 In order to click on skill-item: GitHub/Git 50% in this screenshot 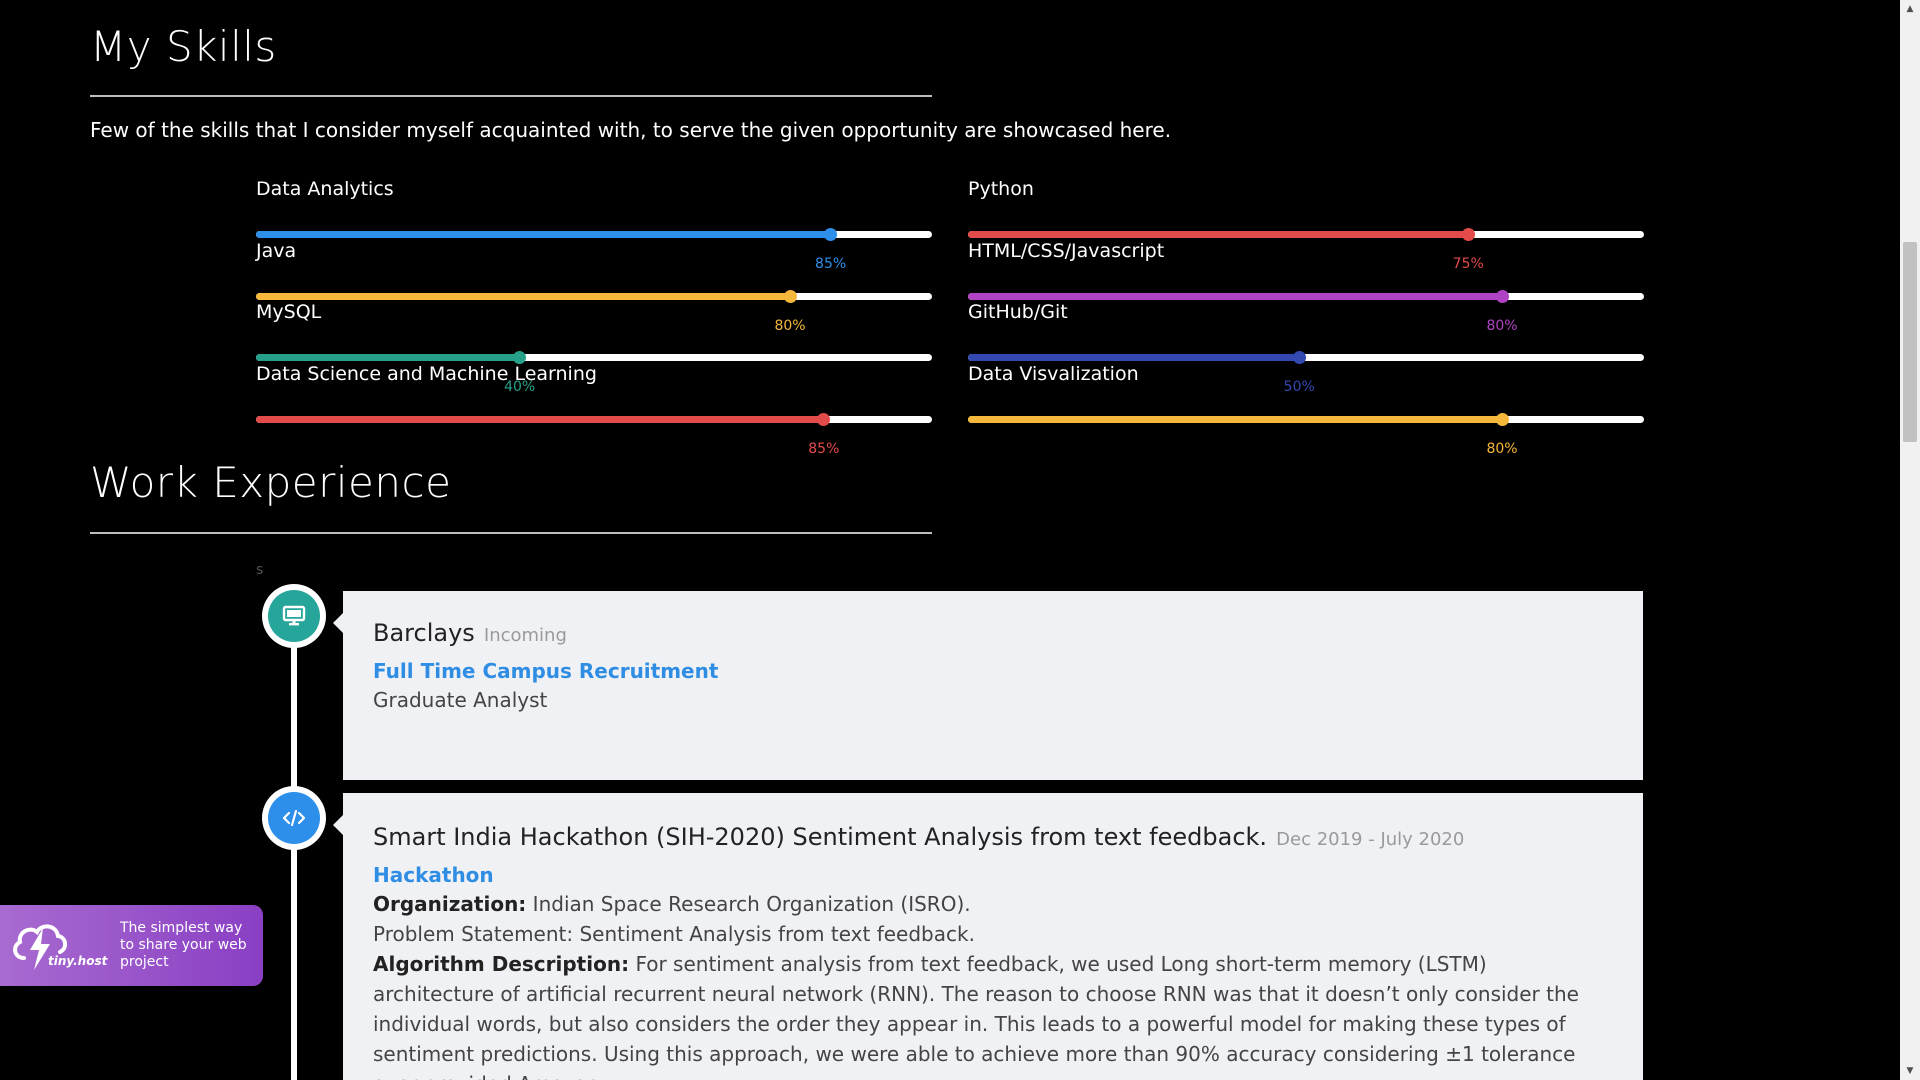, I will do `click(1306, 348)`.